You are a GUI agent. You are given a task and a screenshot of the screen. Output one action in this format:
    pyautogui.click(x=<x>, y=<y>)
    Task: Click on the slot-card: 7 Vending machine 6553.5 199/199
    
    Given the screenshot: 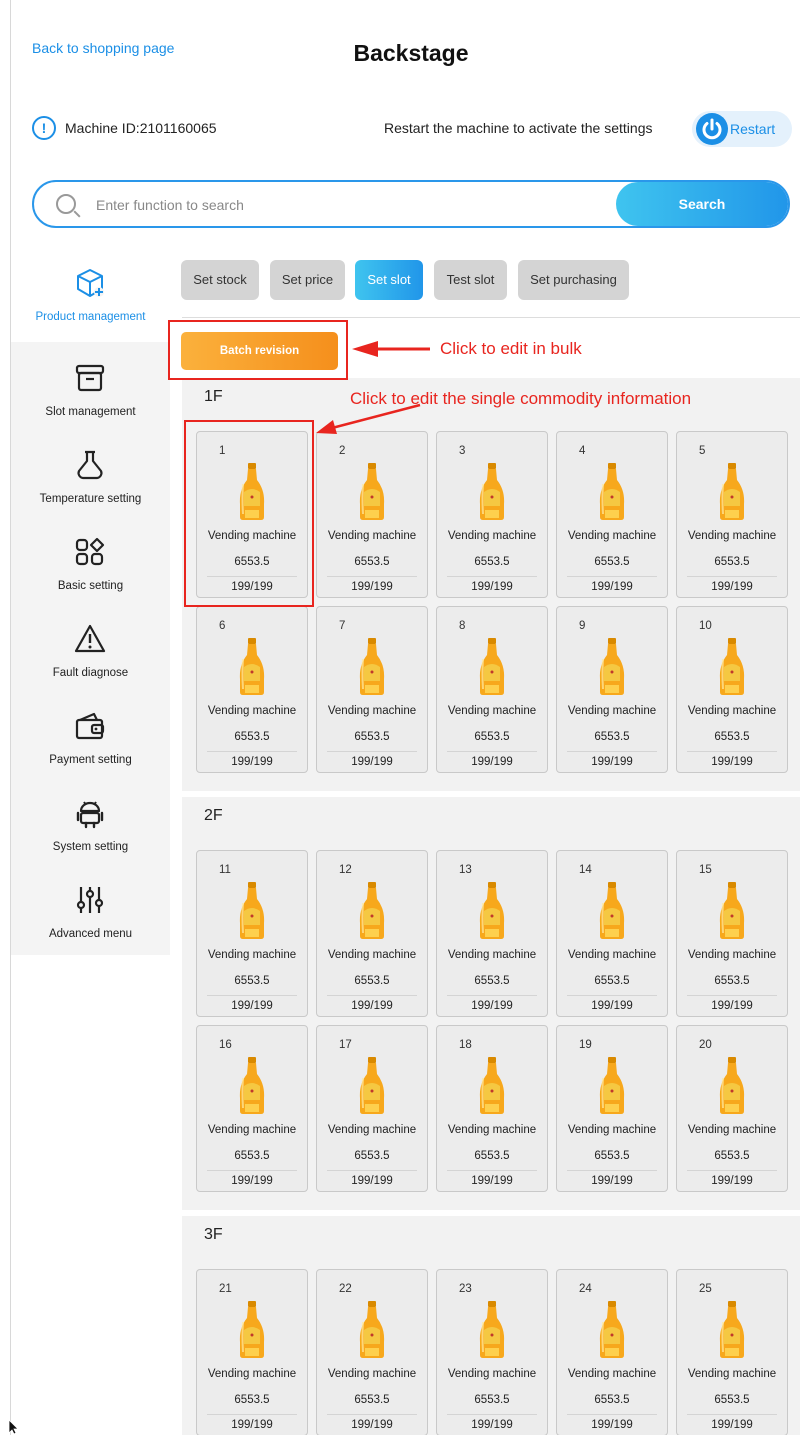 What is the action you would take?
    pyautogui.click(x=372, y=689)
    